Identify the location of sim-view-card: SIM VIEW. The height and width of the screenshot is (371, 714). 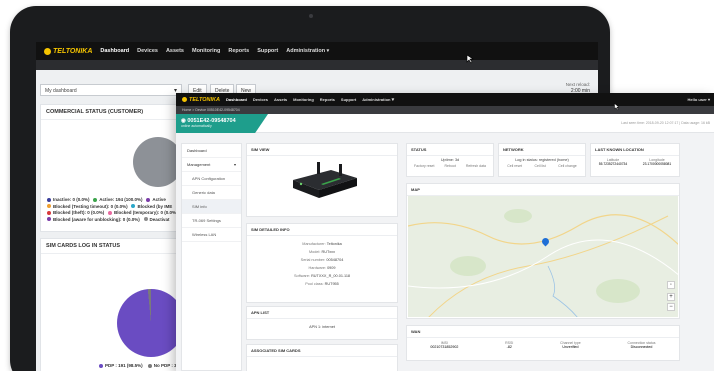
(322, 180).